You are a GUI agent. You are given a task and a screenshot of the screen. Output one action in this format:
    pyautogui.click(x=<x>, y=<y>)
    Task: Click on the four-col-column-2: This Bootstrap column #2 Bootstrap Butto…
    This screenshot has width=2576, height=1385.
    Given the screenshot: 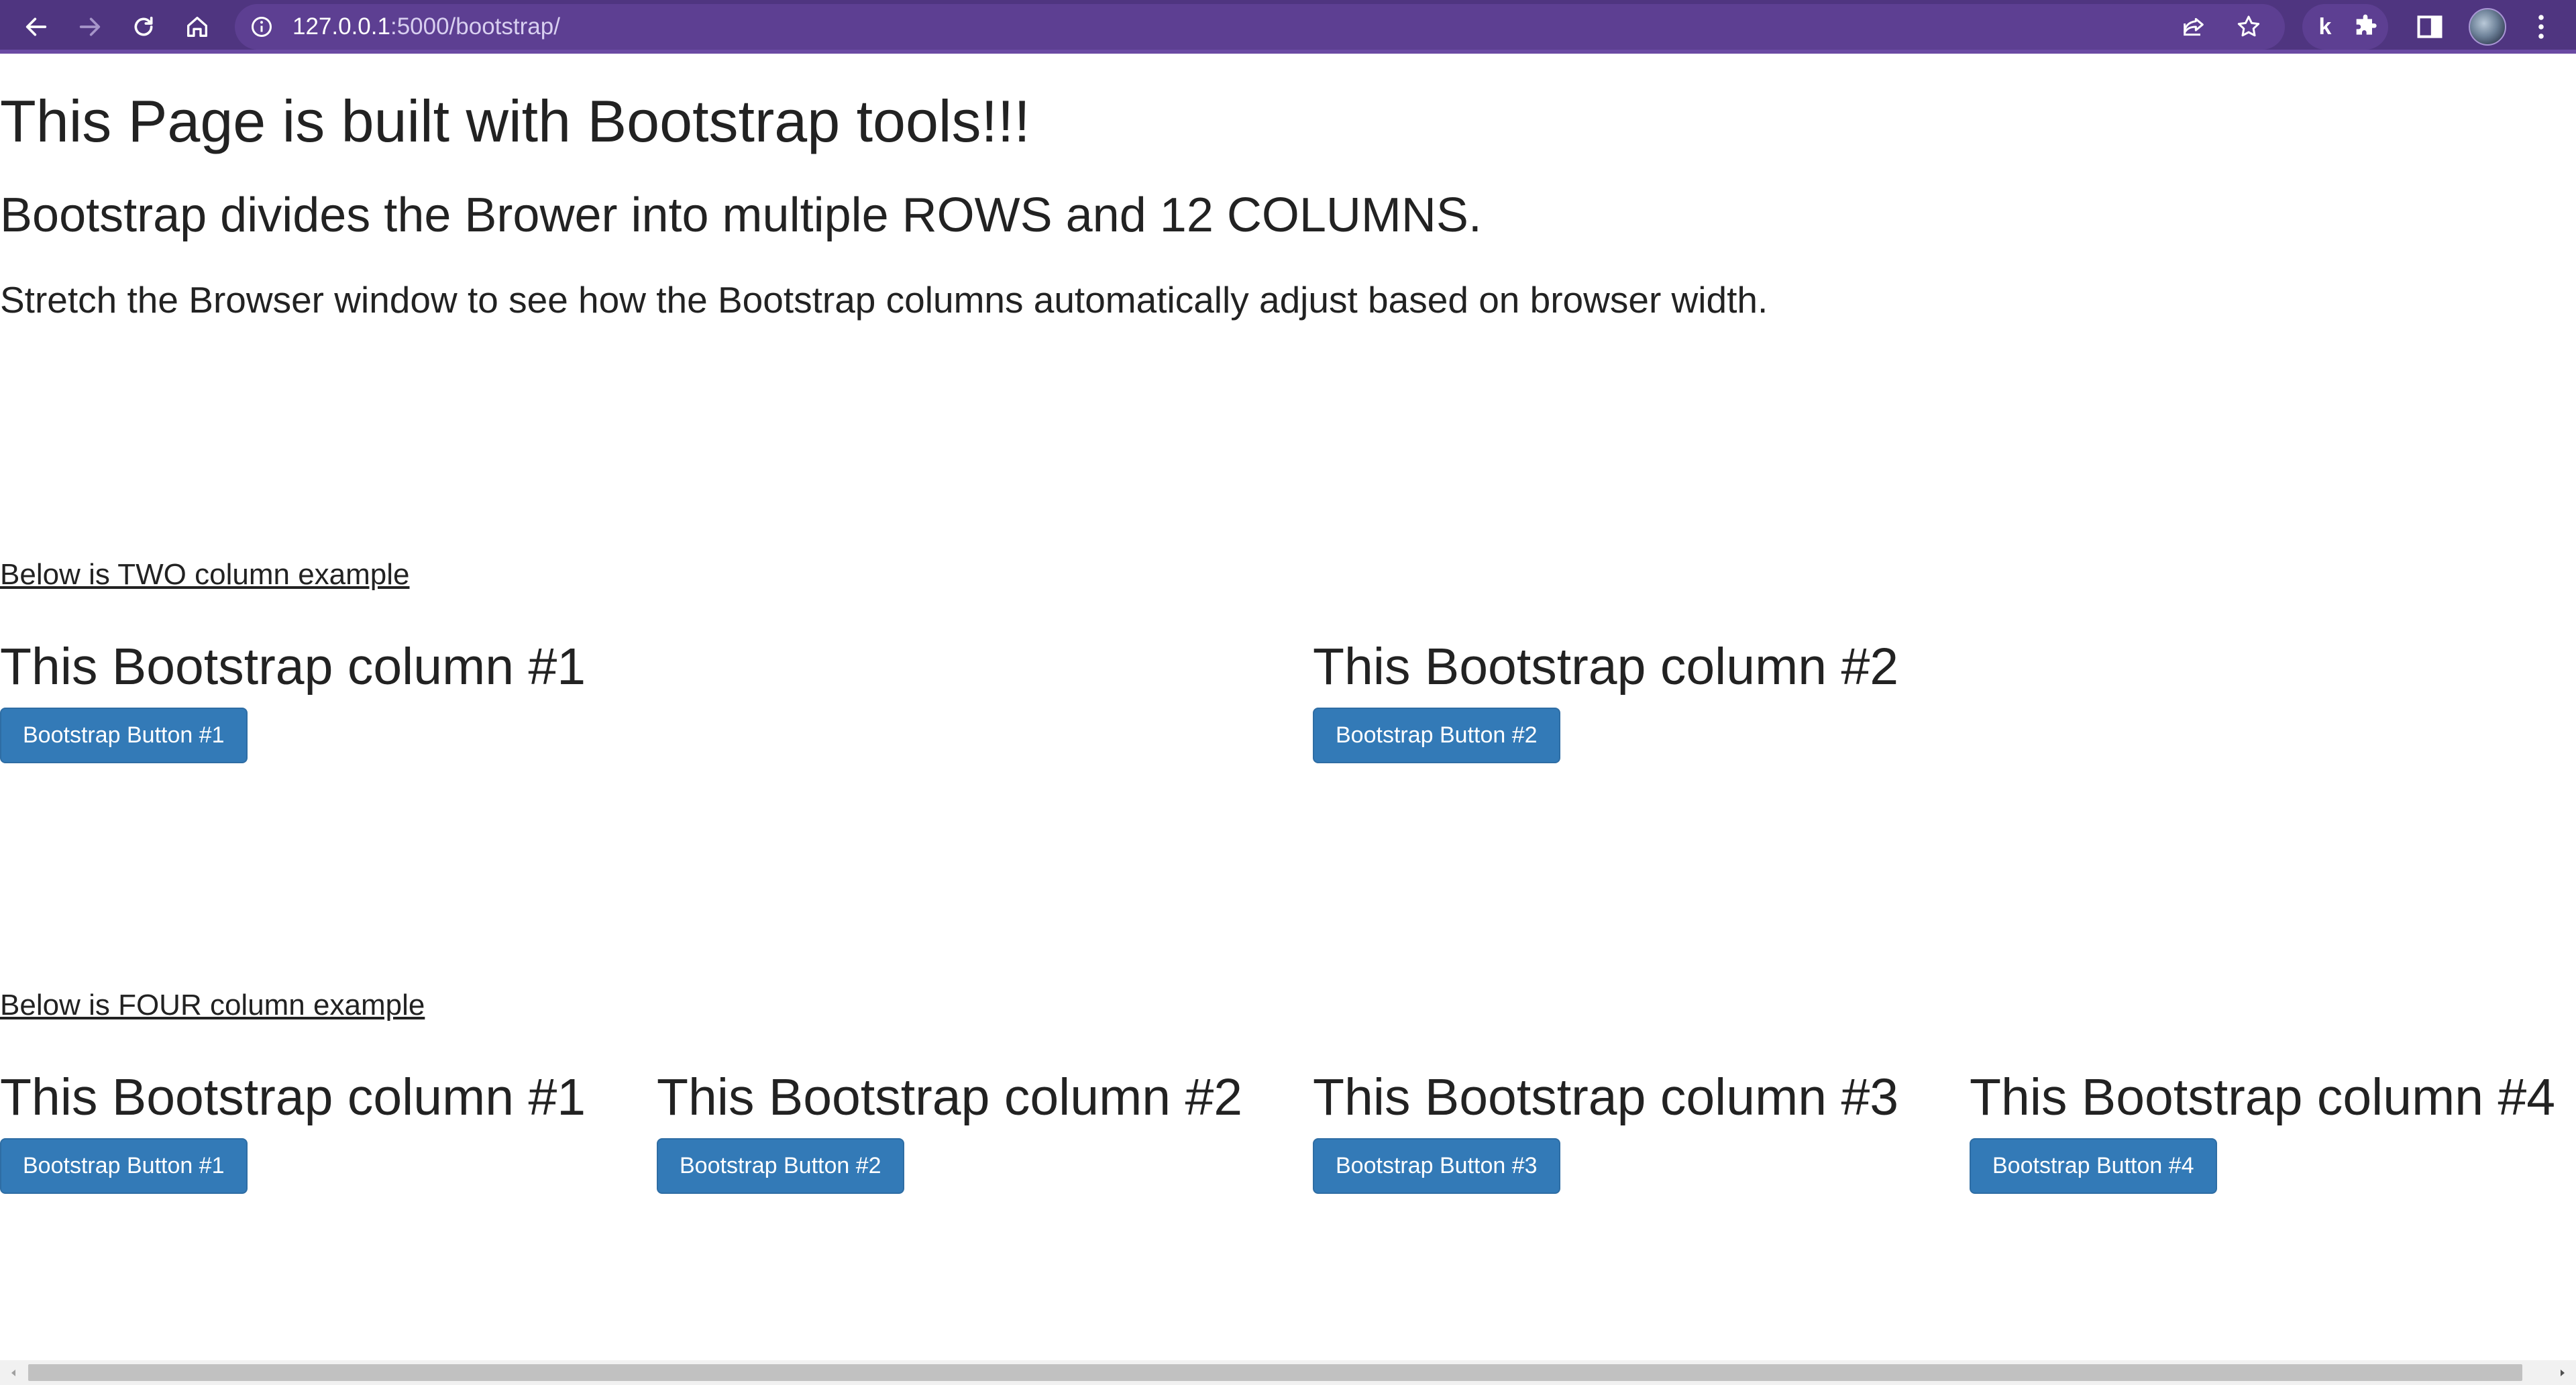 What is the action you would take?
    pyautogui.click(x=950, y=1131)
    